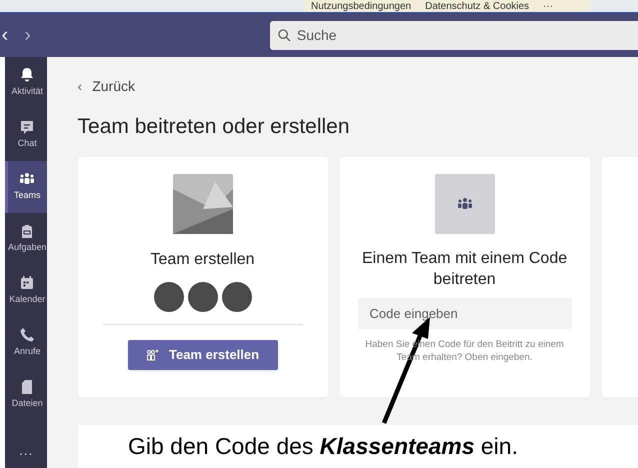 This screenshot has width=638, height=468. Describe the element at coordinates (26, 455) in the screenshot. I see `more-apps-button: ···` at that location.